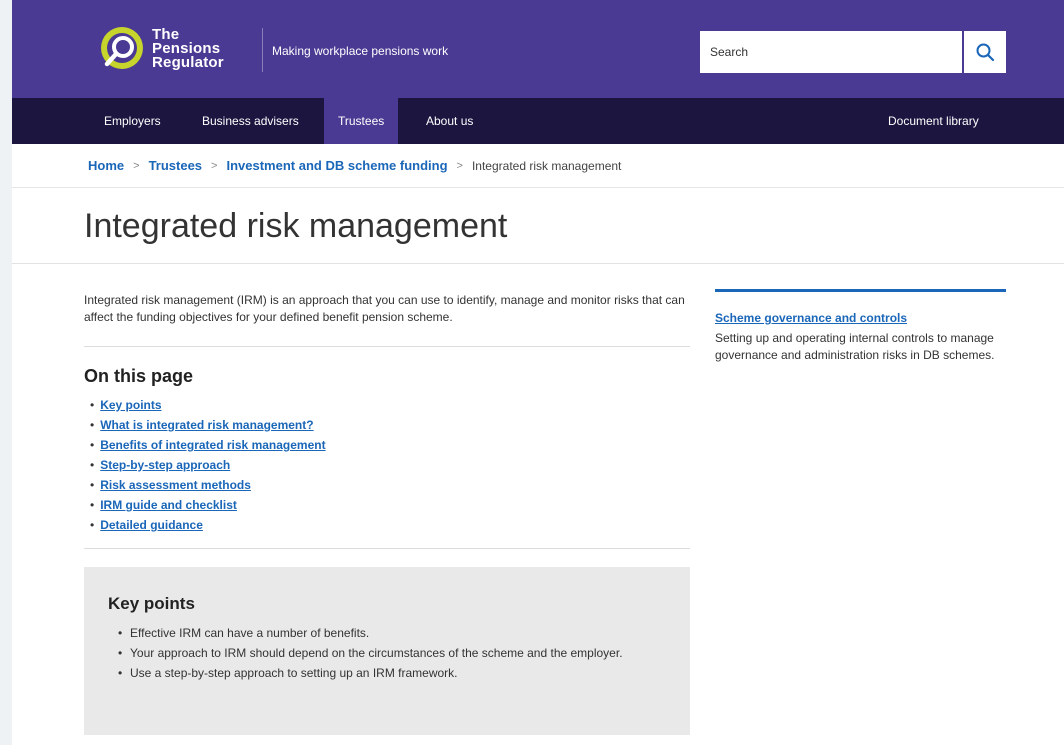 This screenshot has width=1064, height=745. What do you see at coordinates (208, 405) in the screenshot?
I see `list-item: Key points` at bounding box center [208, 405].